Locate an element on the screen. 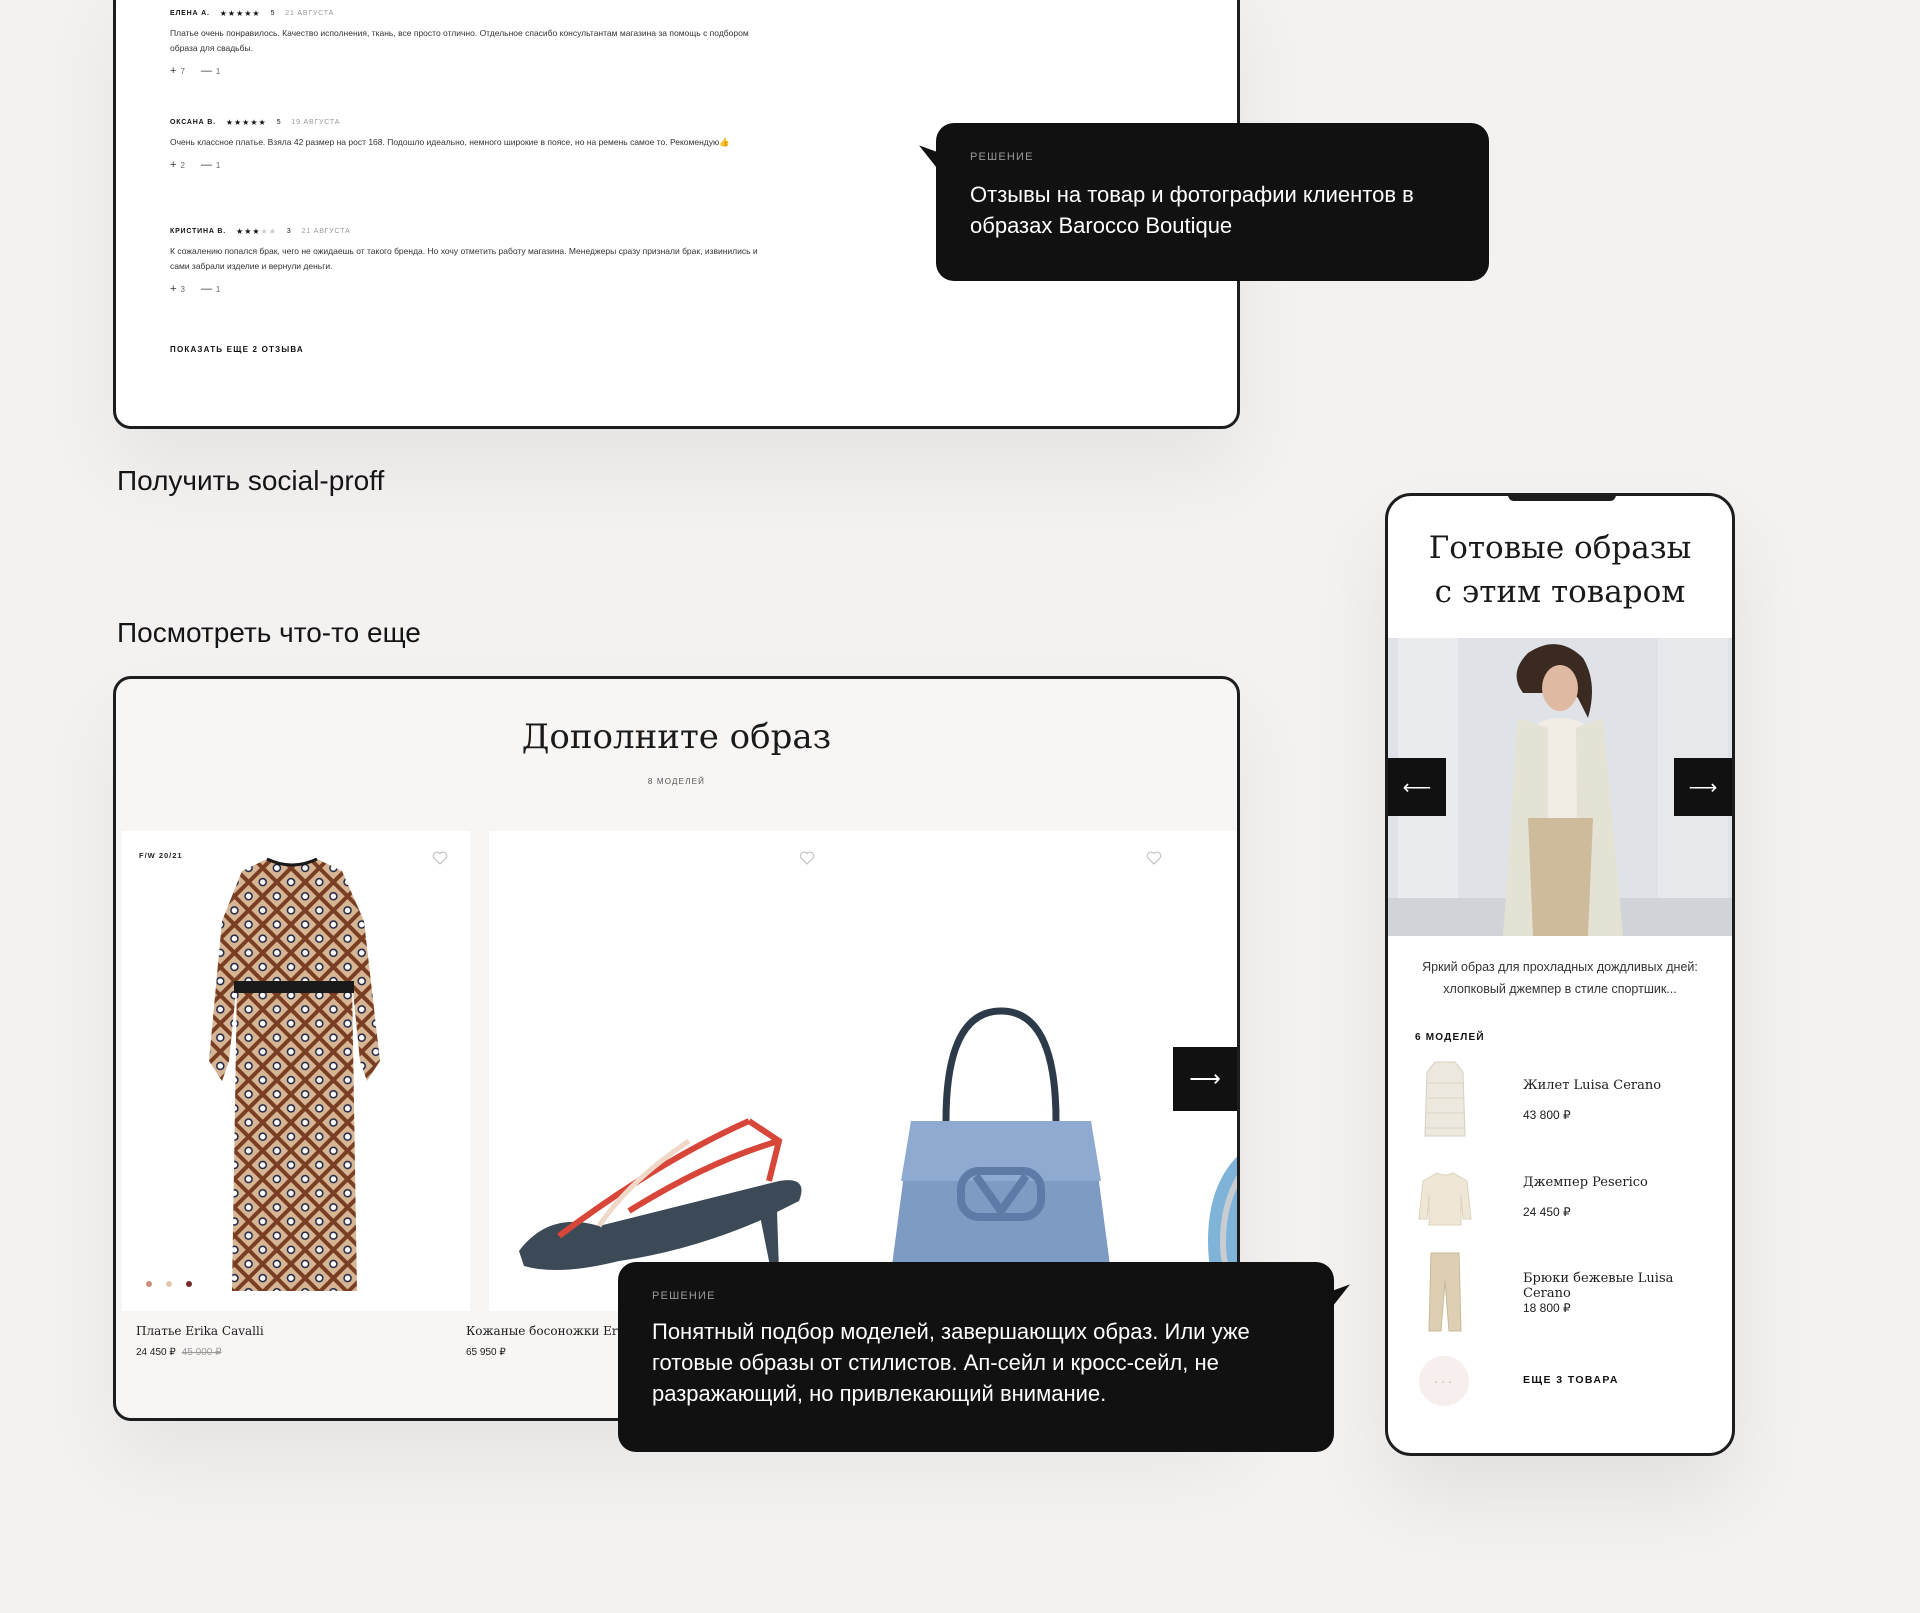  review-score: 3 is located at coordinates (289, 231).